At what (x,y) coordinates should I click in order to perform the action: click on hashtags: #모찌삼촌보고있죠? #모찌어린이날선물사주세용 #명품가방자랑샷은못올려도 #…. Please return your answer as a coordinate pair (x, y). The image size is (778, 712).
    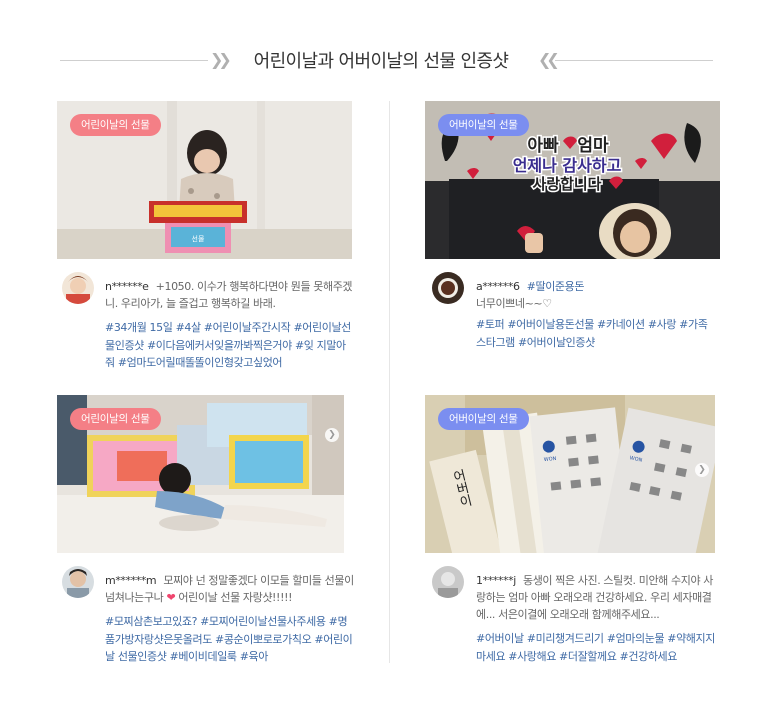
    Looking at the image, I should click on (230, 639).